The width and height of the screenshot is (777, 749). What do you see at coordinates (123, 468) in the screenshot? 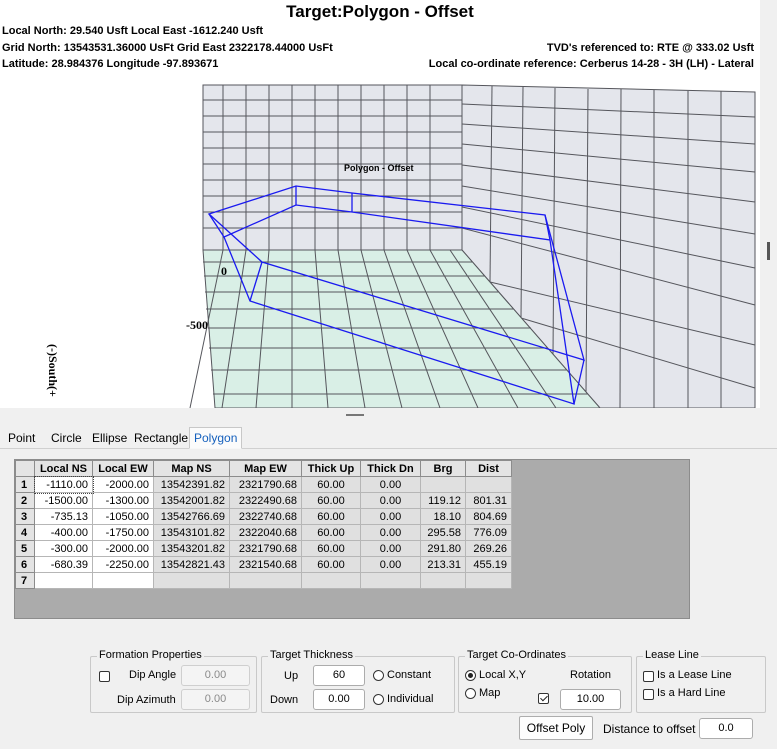
I see `col-header-local-ew: Local EW` at bounding box center [123, 468].